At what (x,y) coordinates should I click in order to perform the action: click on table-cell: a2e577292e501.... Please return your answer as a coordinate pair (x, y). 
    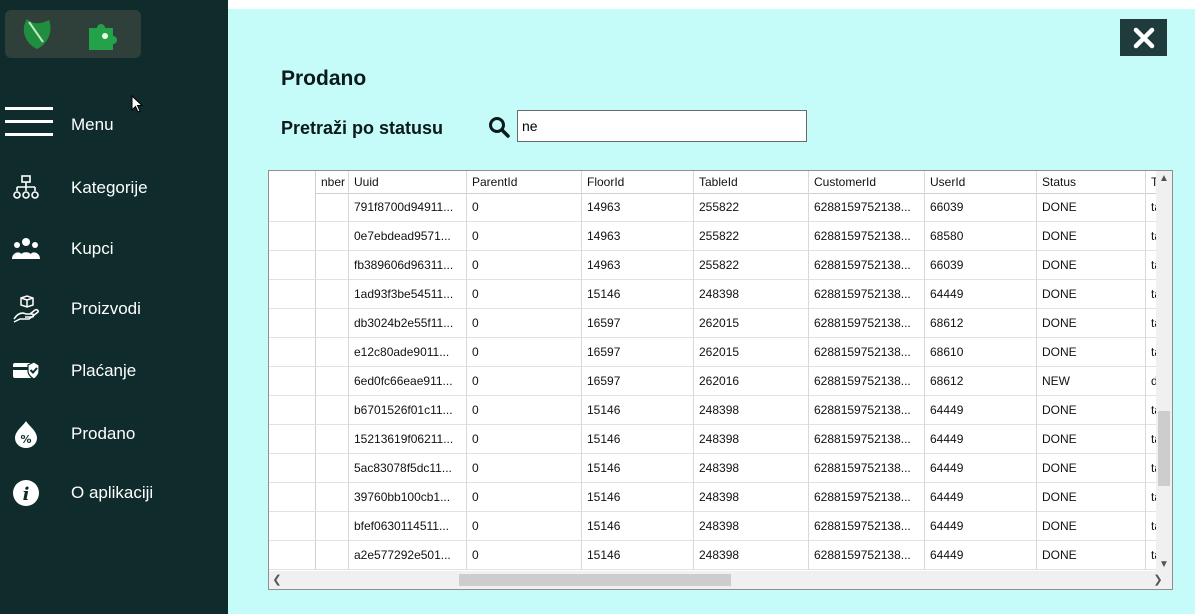
    Looking at the image, I should click on (408, 555).